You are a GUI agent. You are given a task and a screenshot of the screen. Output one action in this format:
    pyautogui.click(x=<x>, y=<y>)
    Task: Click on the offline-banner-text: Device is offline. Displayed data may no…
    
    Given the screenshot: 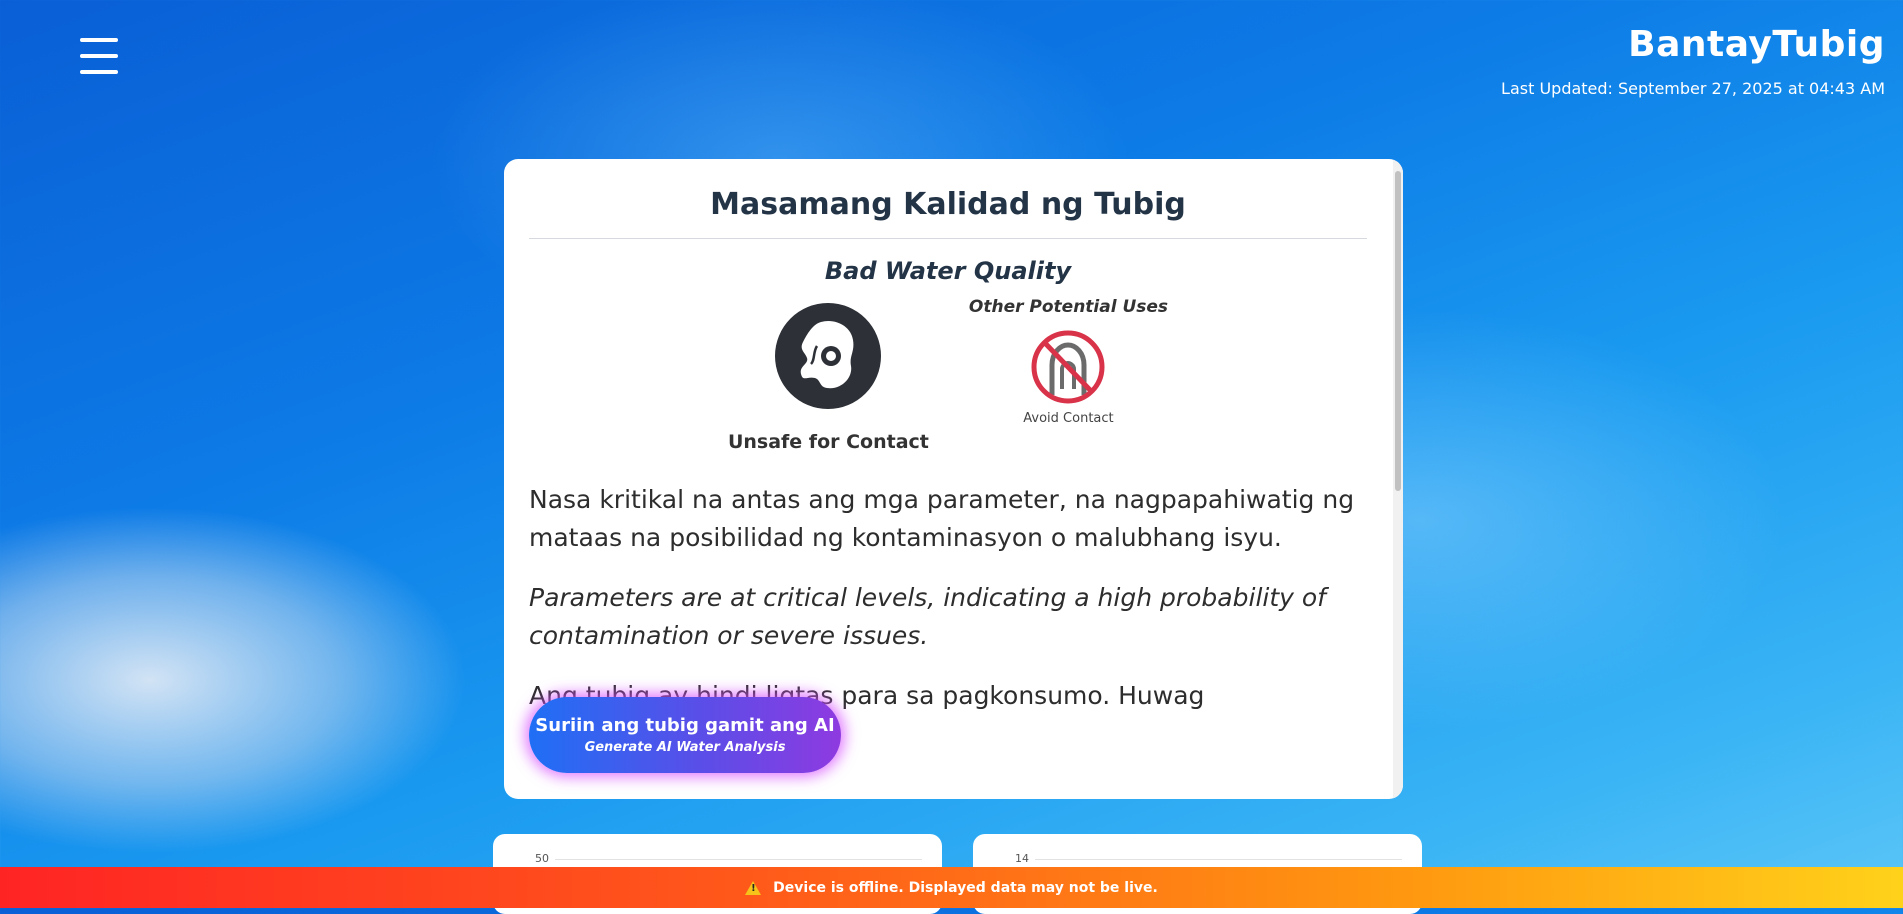 What is the action you would take?
    pyautogui.click(x=965, y=887)
    